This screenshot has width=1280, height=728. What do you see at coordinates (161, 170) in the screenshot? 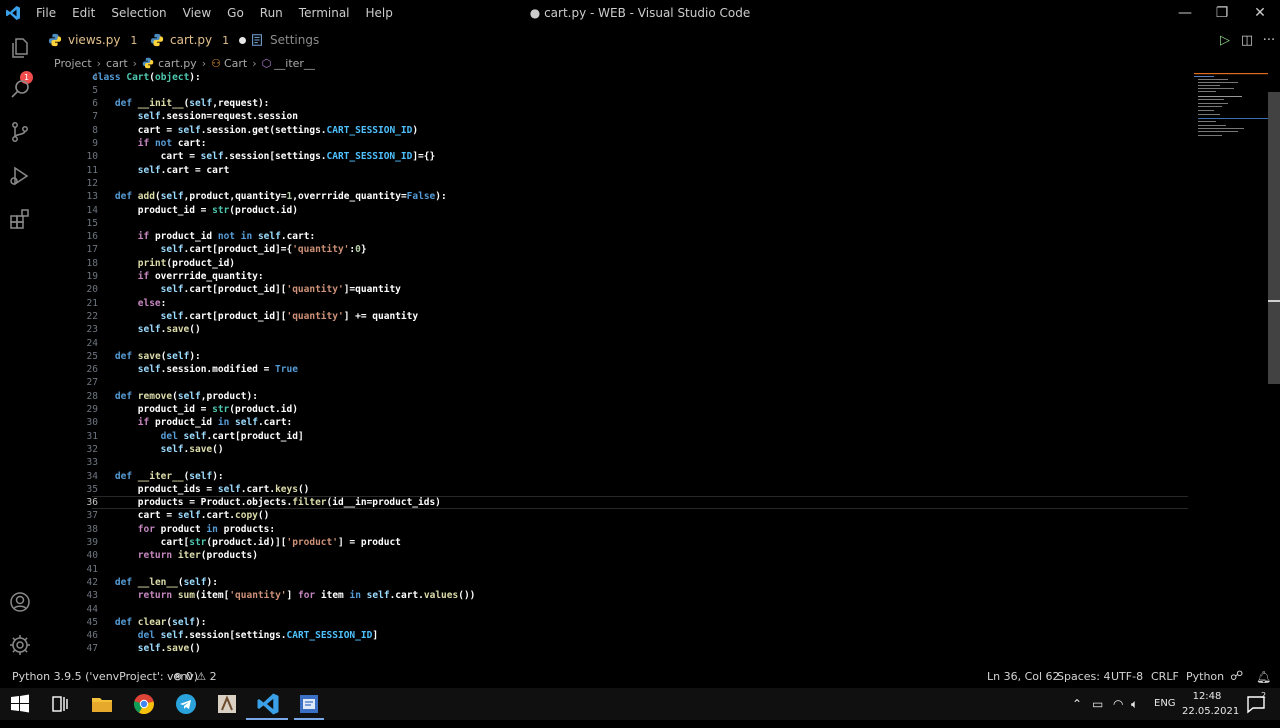
I see `code-line: self.cart = cart` at bounding box center [161, 170].